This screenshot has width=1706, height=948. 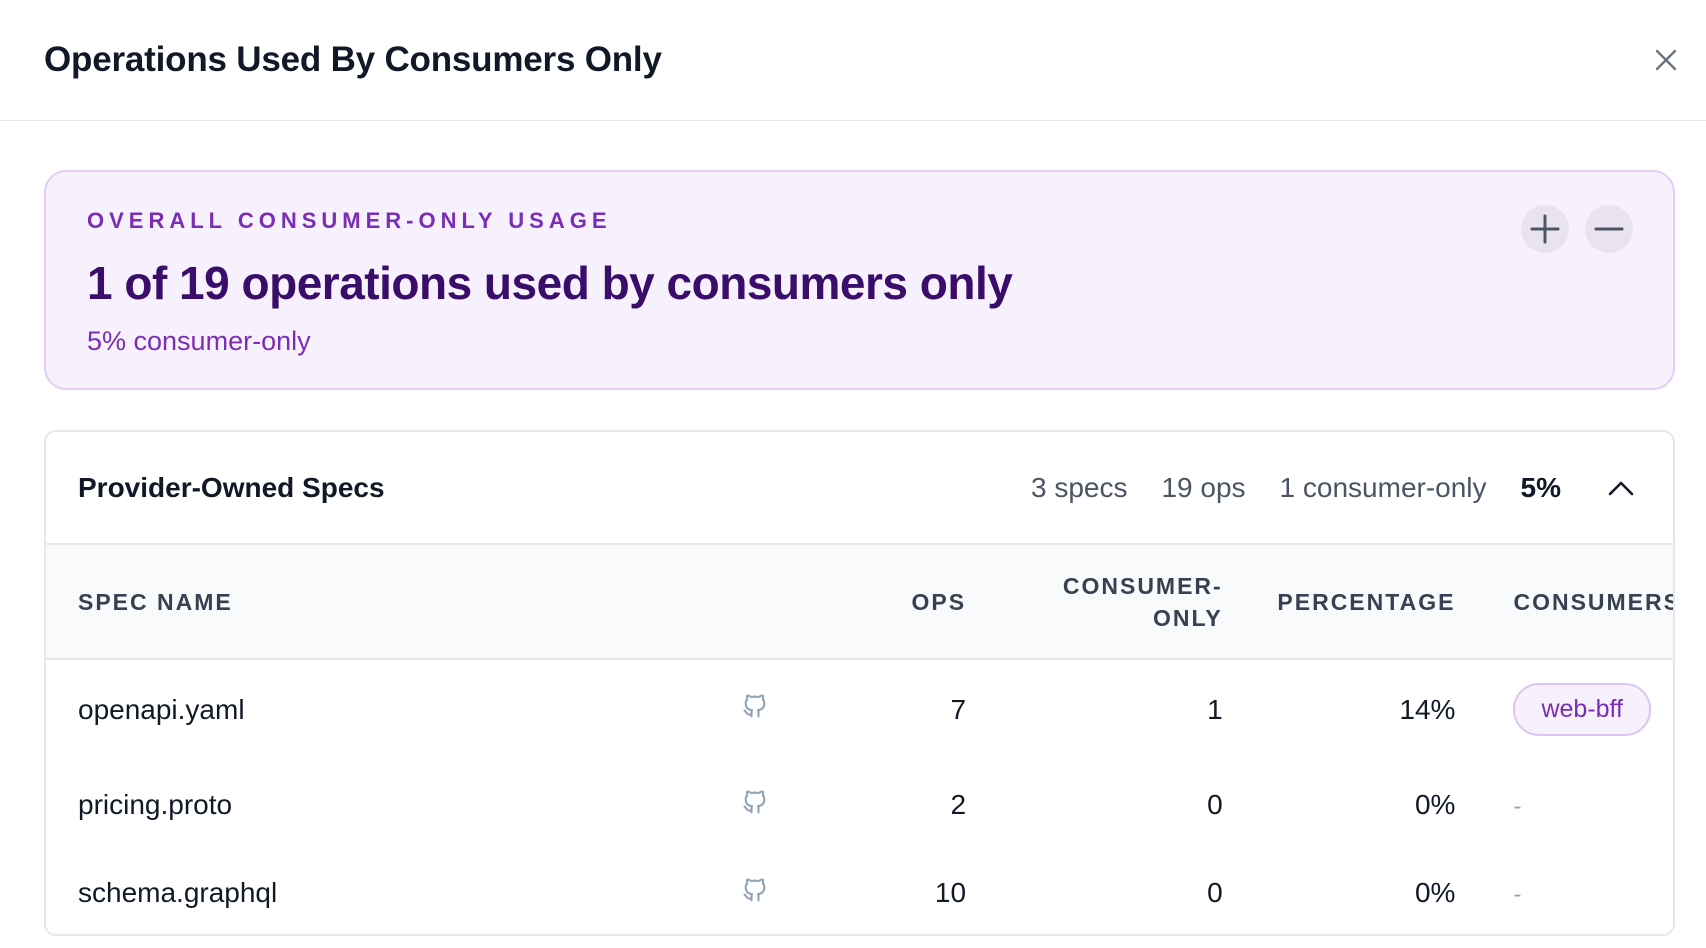 I want to click on ops-cell: 10, so click(x=950, y=892).